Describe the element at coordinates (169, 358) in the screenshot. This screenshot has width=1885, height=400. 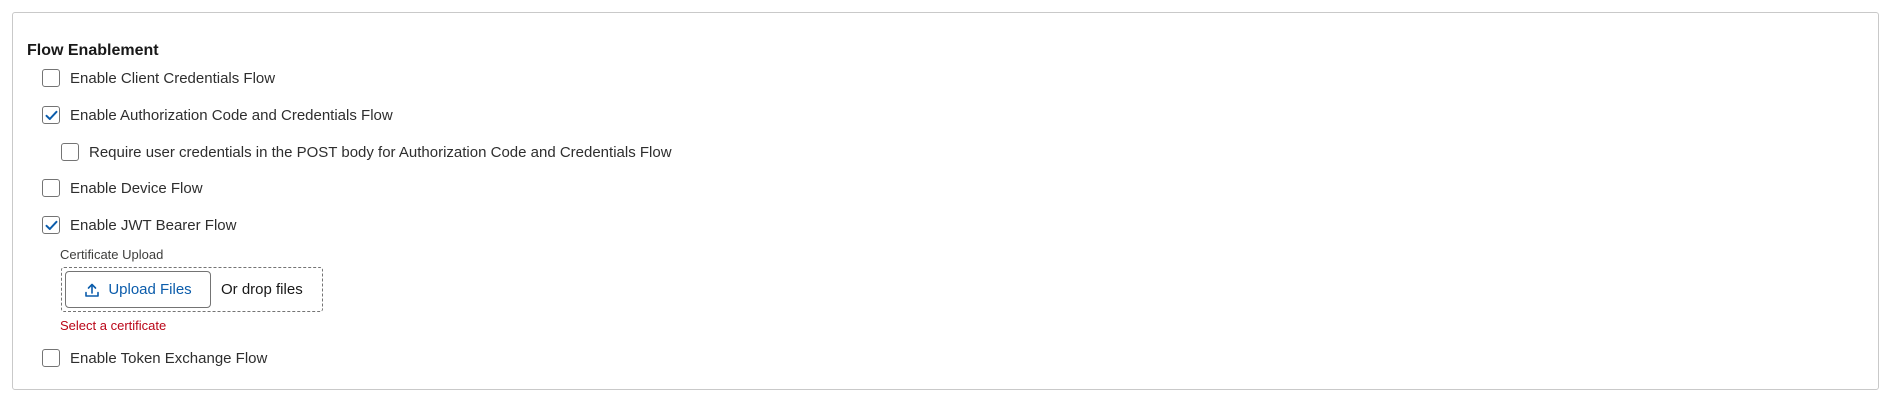
I see `token-exchange-label: Enable Token Exchange Flow` at that location.